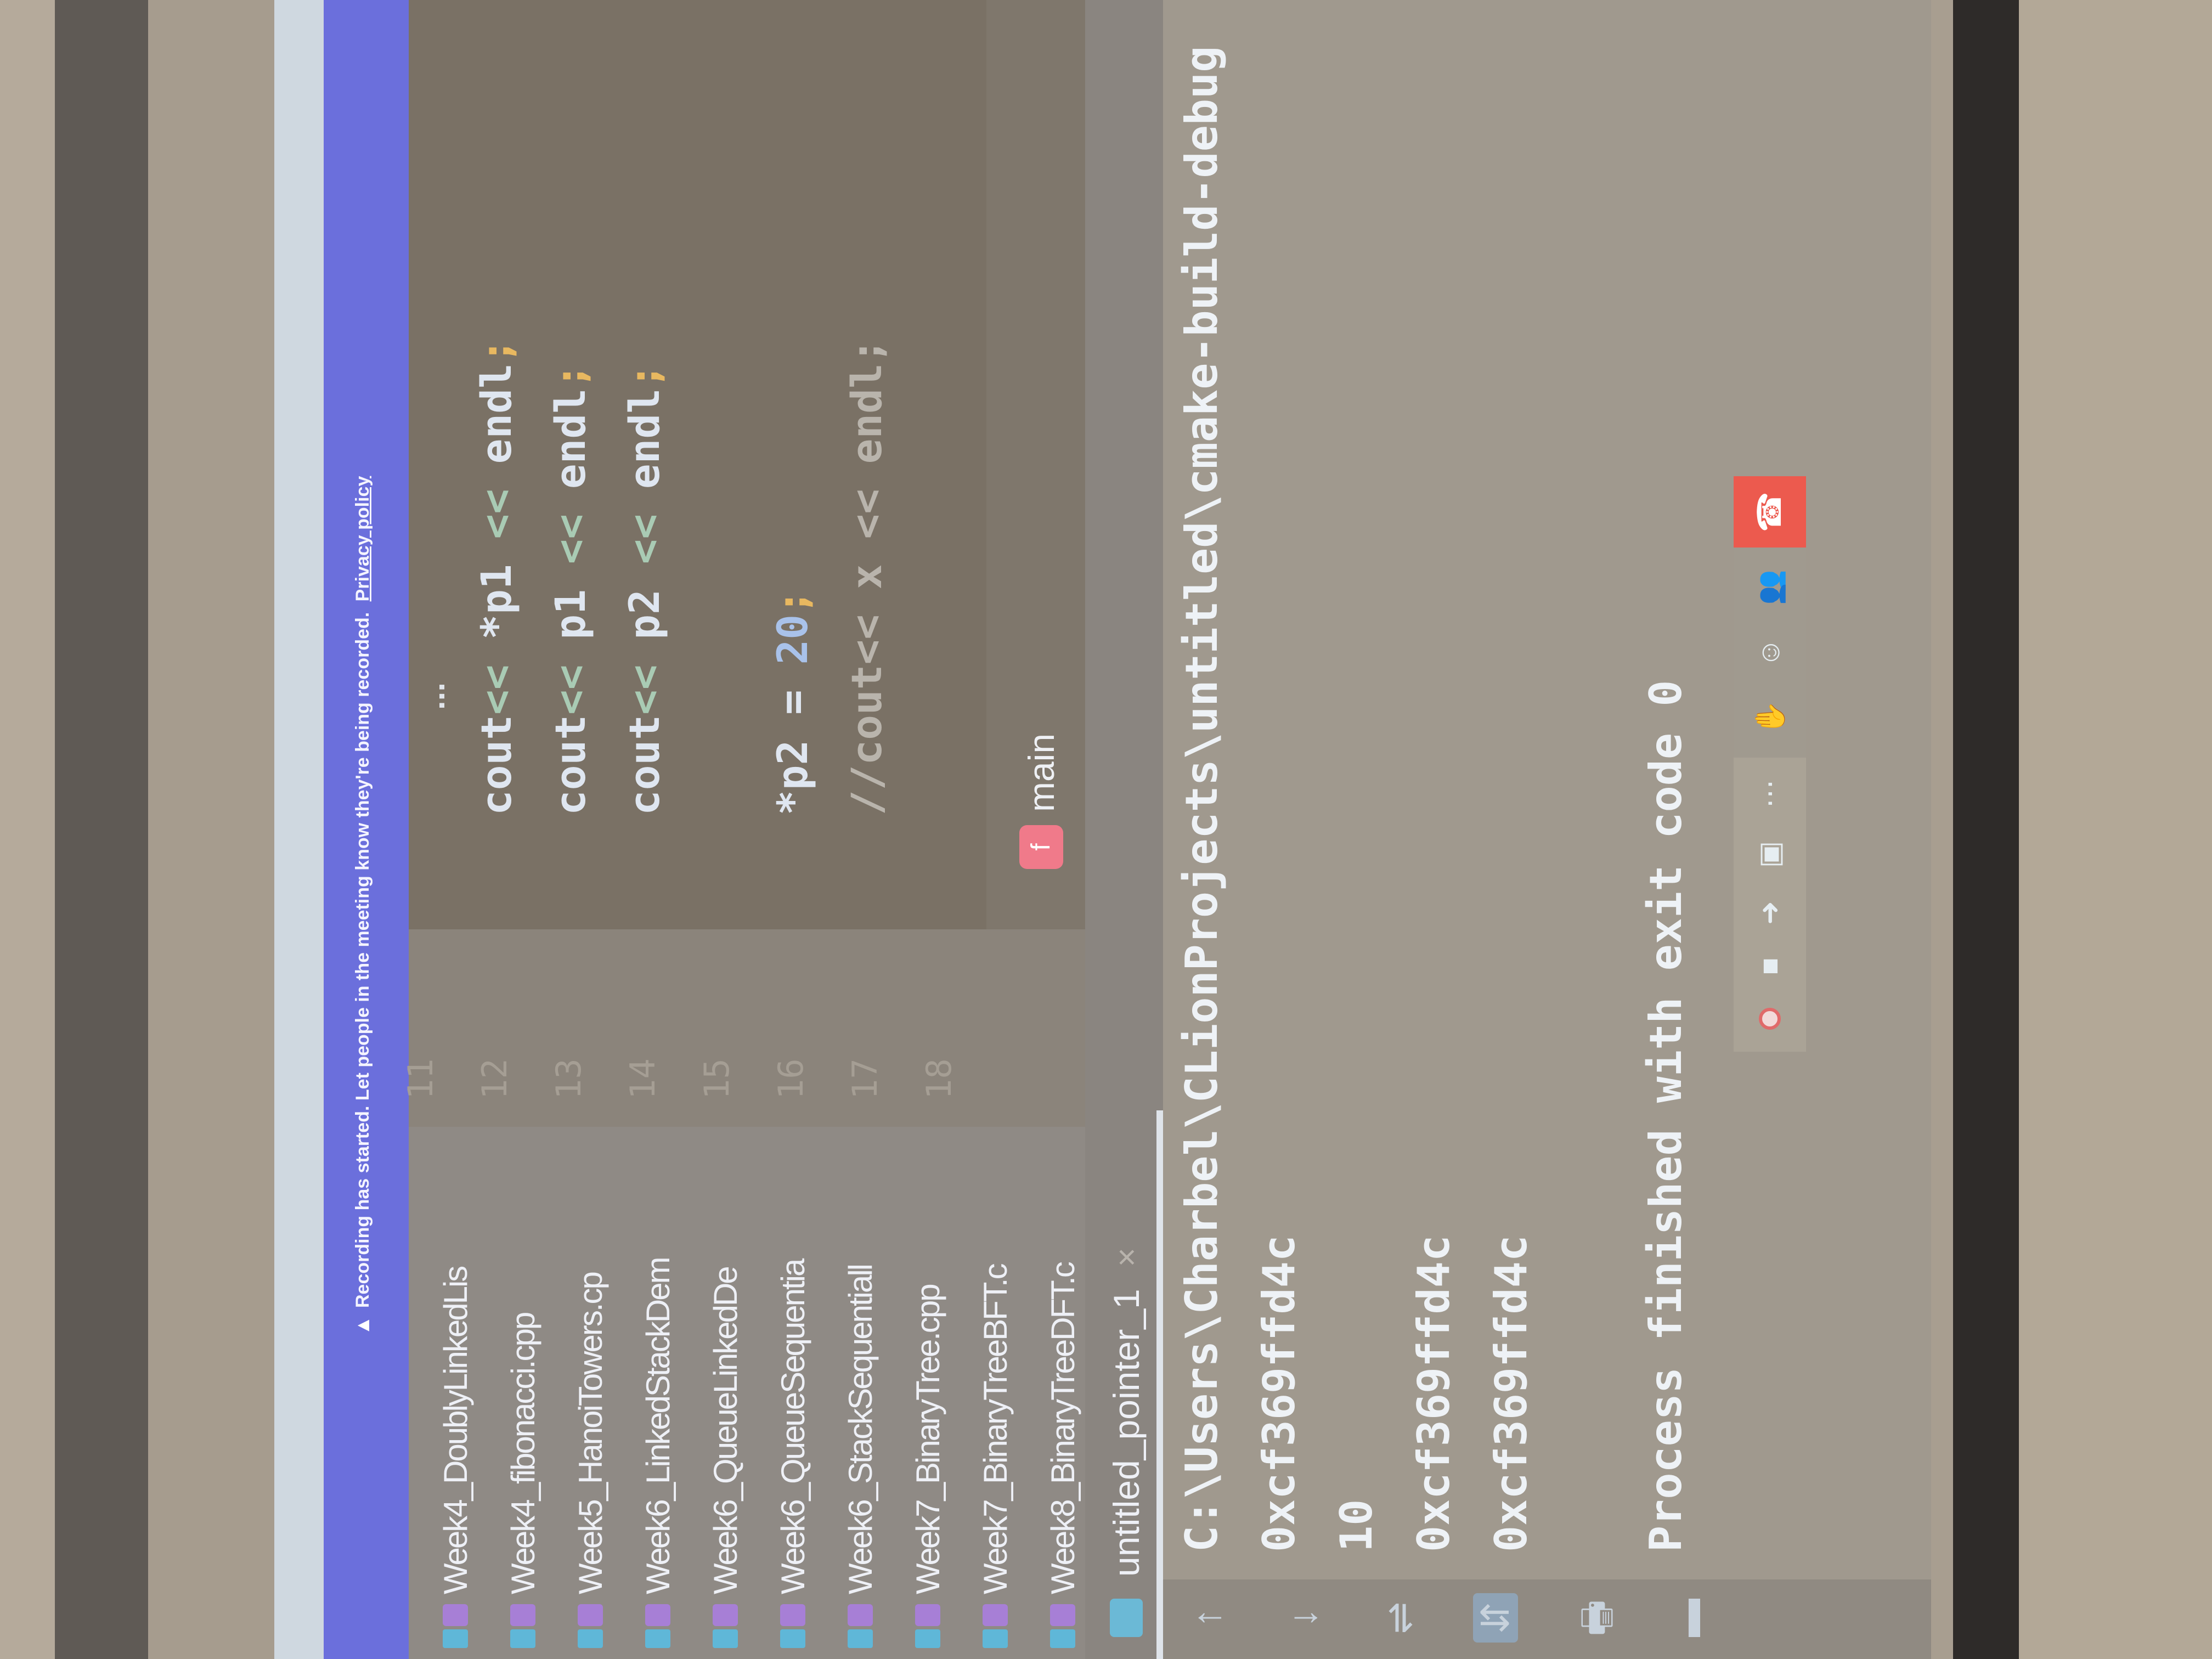  Describe the element at coordinates (928, 1466) in the screenshot. I see `project-file-item: Week7_BinaryTree.cpp` at that location.